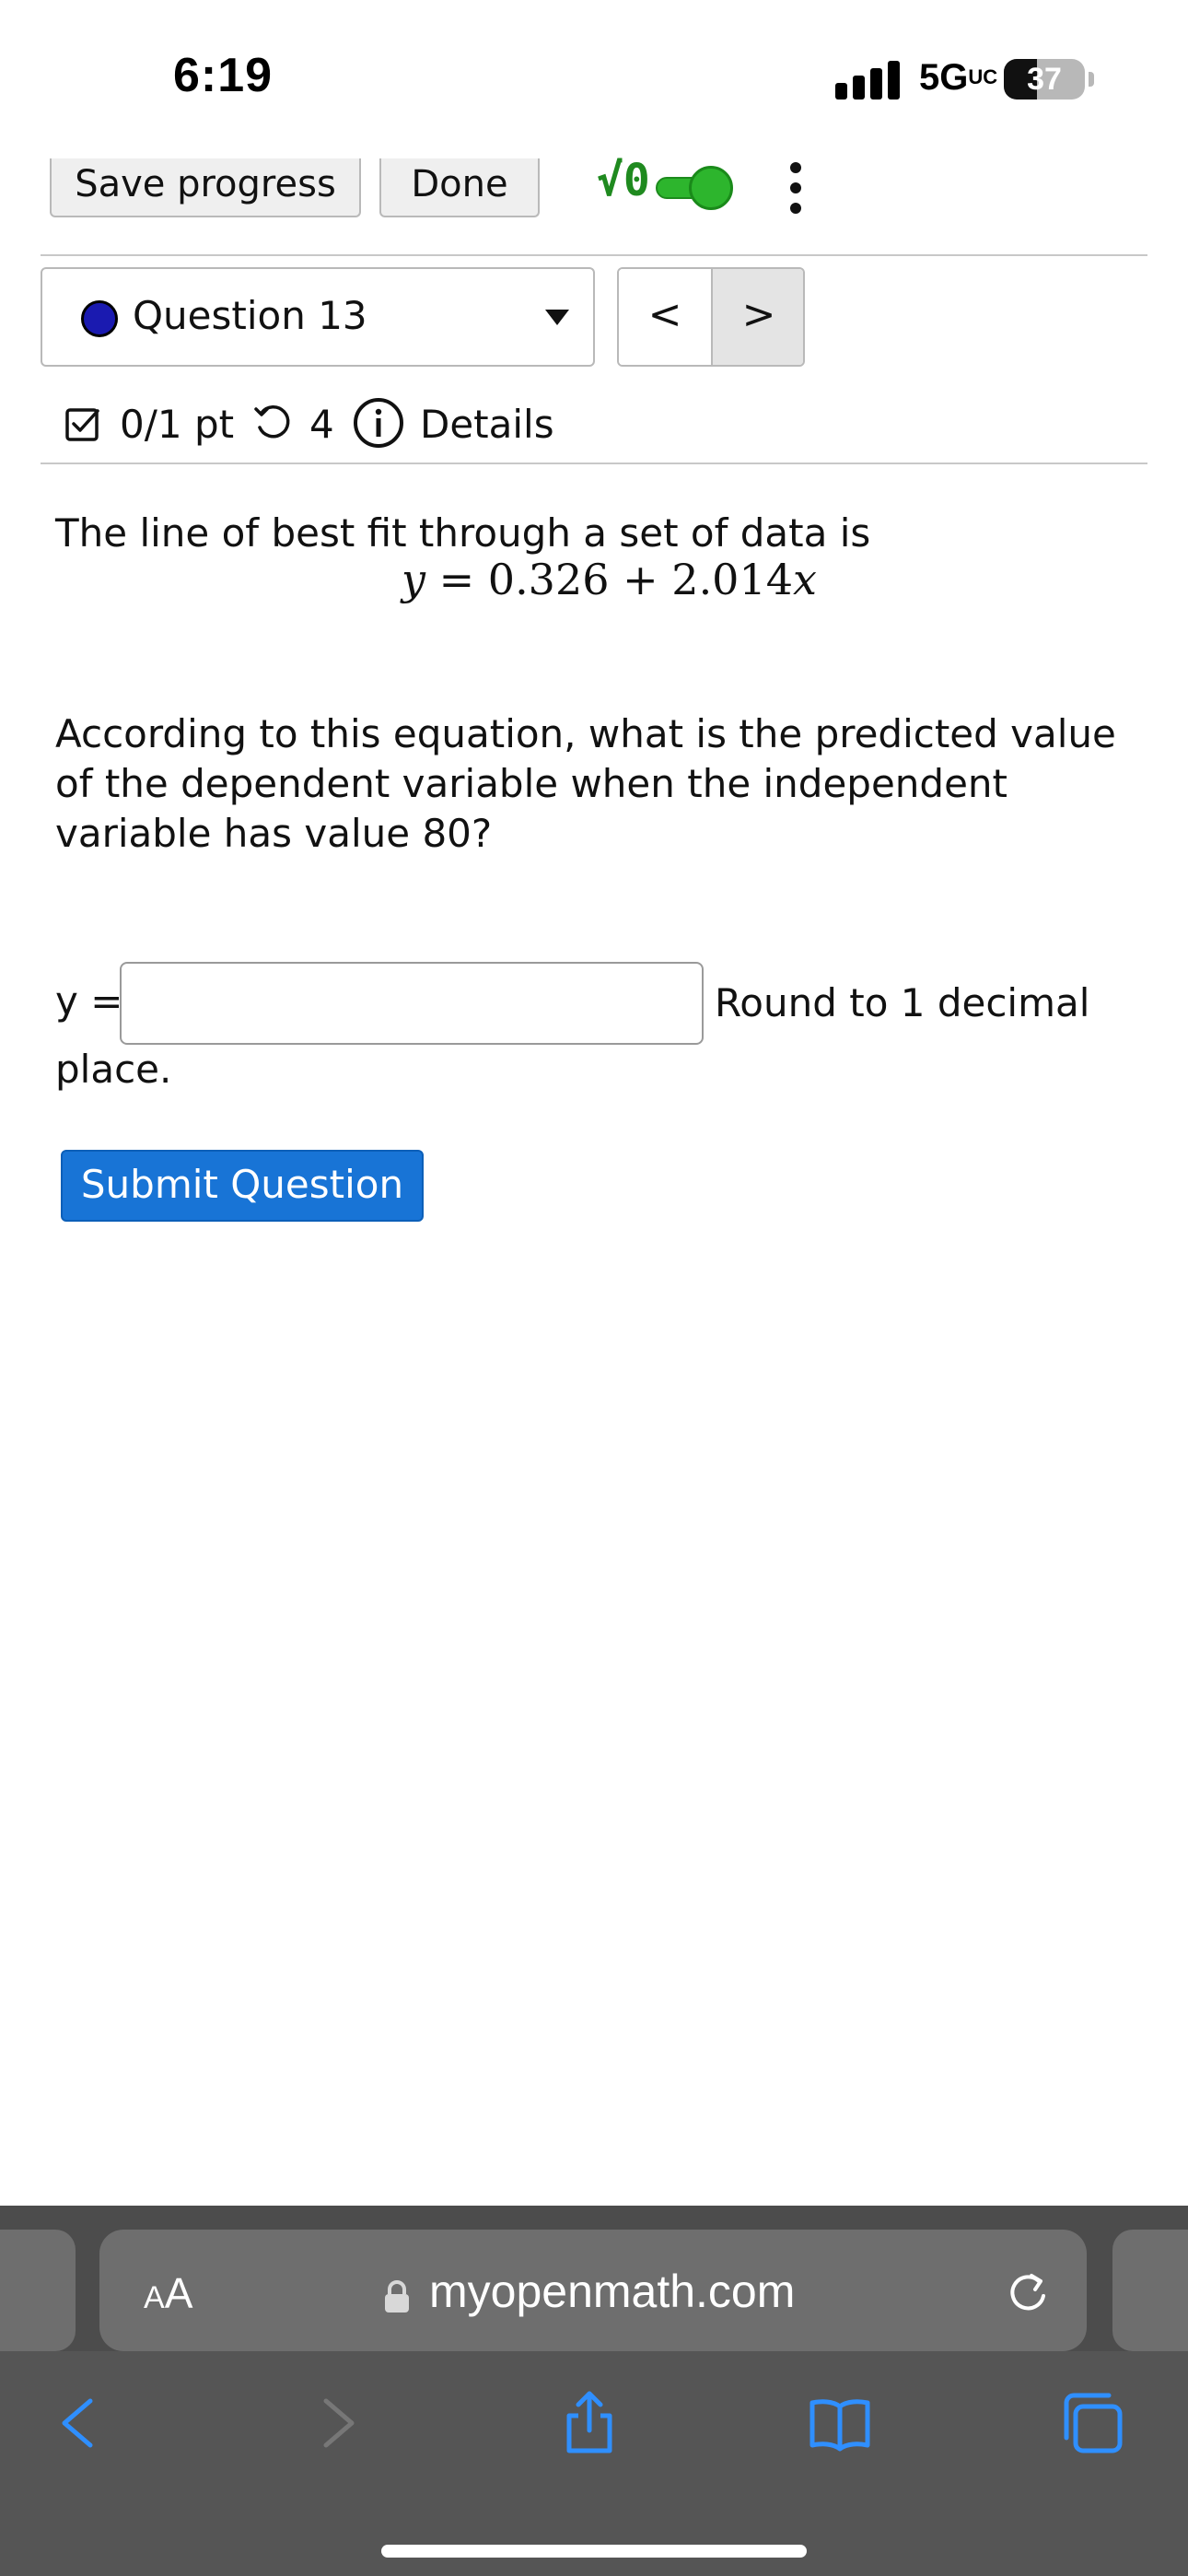 The width and height of the screenshot is (1188, 2576). I want to click on battery-tip, so click(1091, 79).